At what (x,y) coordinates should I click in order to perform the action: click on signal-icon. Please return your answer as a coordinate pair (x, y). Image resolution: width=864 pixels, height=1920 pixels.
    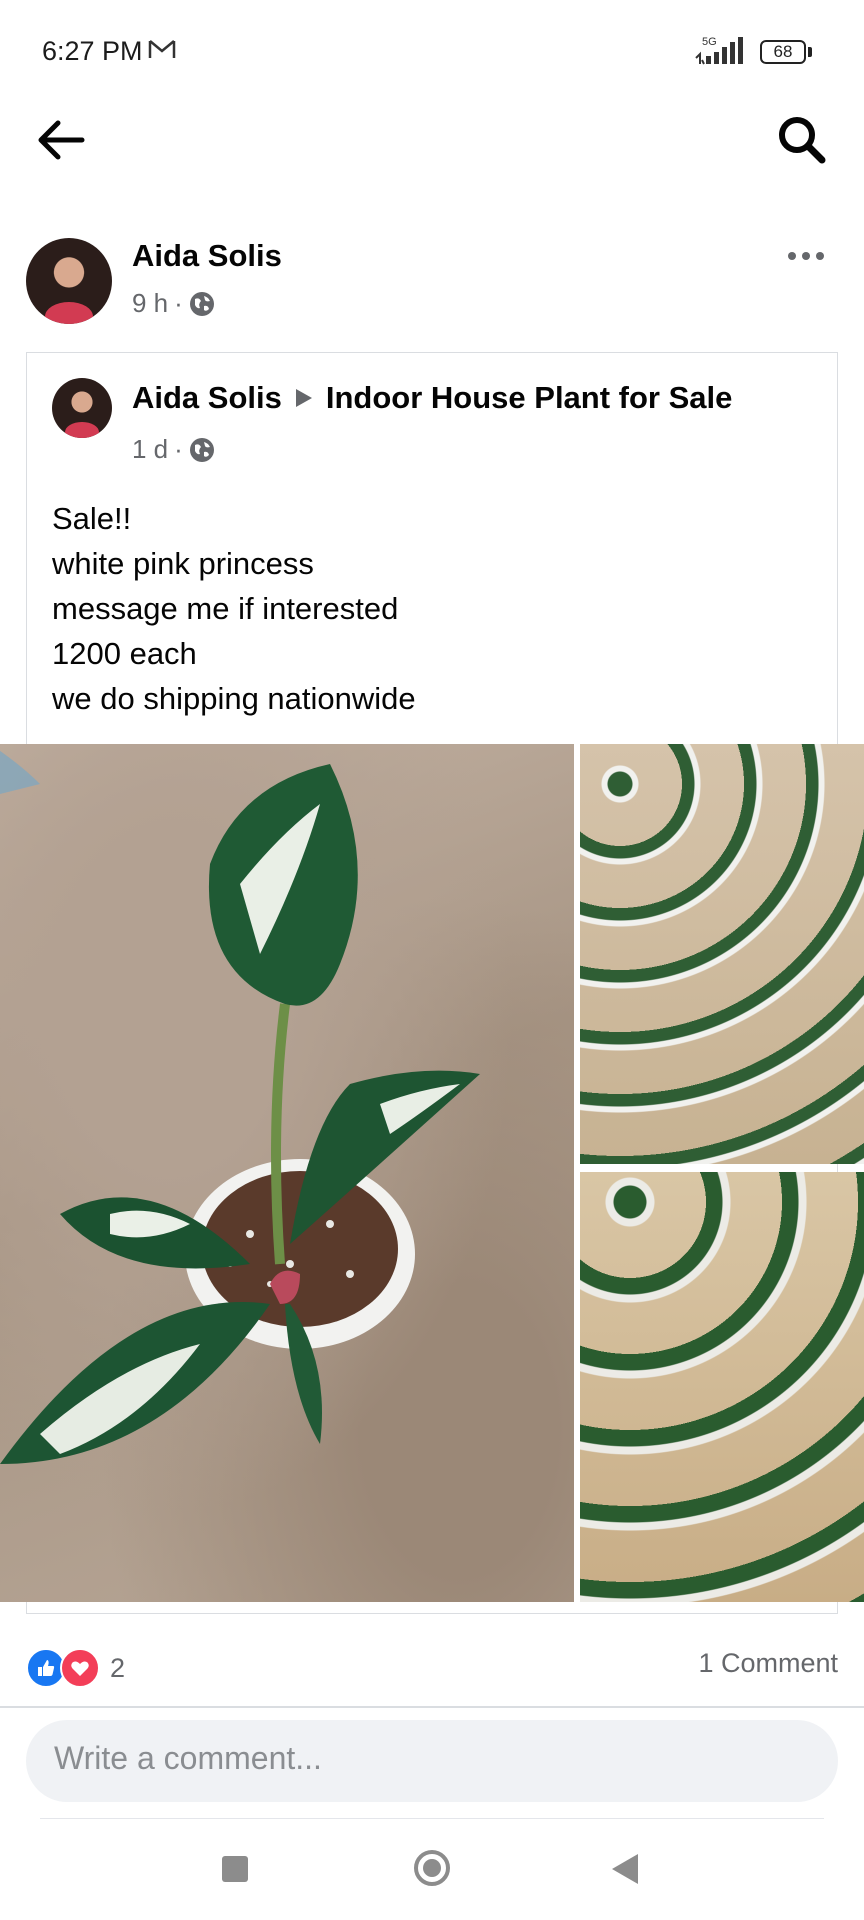
    Looking at the image, I should click on (719, 51).